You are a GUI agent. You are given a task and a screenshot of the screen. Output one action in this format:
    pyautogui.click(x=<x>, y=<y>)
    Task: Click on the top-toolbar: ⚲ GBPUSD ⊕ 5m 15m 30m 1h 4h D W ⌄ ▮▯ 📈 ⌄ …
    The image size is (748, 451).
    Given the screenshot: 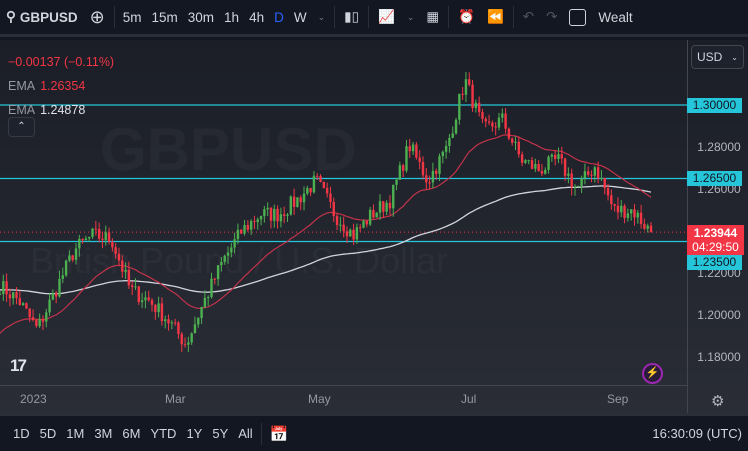 What is the action you would take?
    pyautogui.click(x=374, y=18)
    